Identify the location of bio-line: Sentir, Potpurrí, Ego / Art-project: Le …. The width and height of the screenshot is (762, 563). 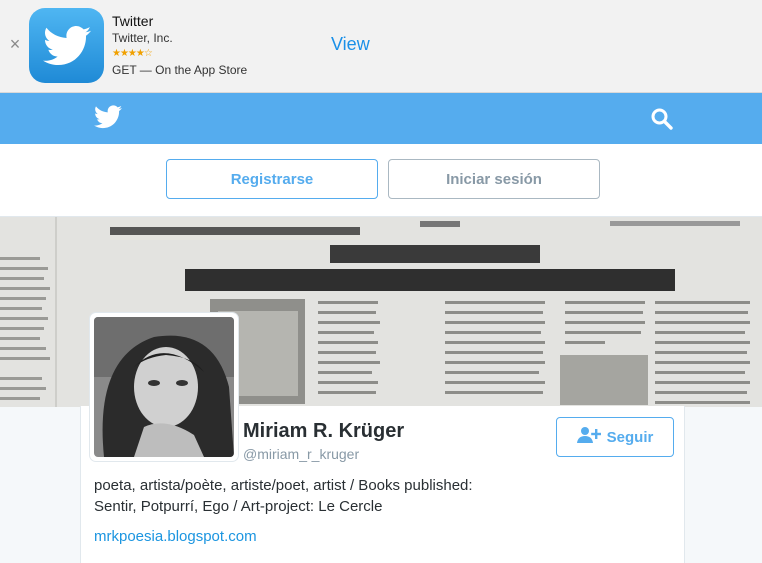
(238, 506).